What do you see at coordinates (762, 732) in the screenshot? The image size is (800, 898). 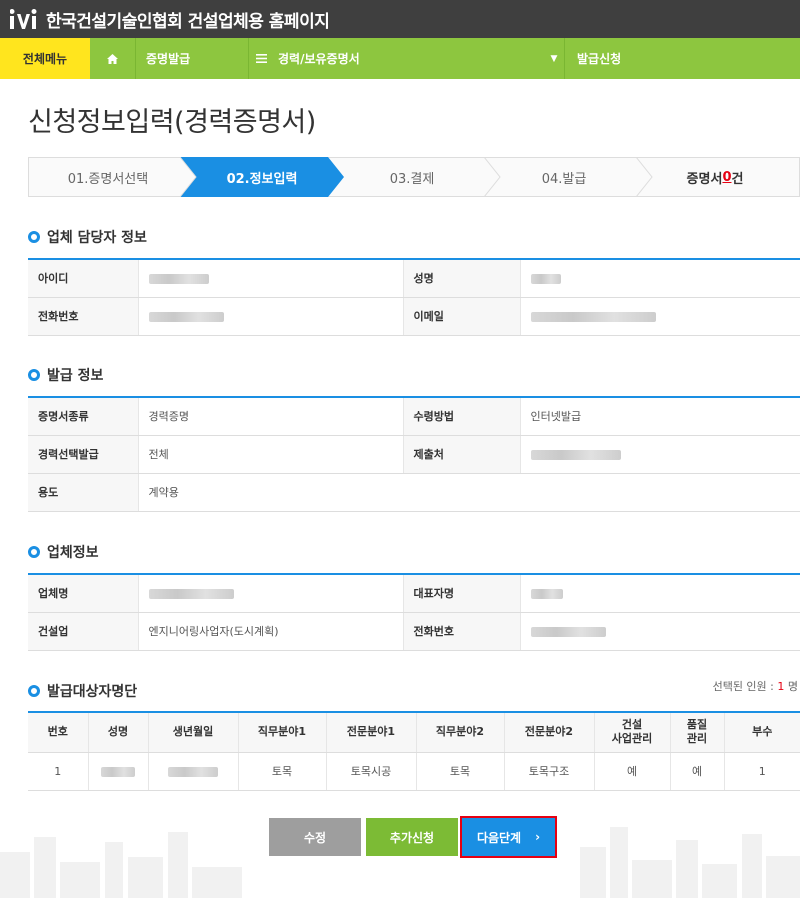 I see `col-copies: 부수` at bounding box center [762, 732].